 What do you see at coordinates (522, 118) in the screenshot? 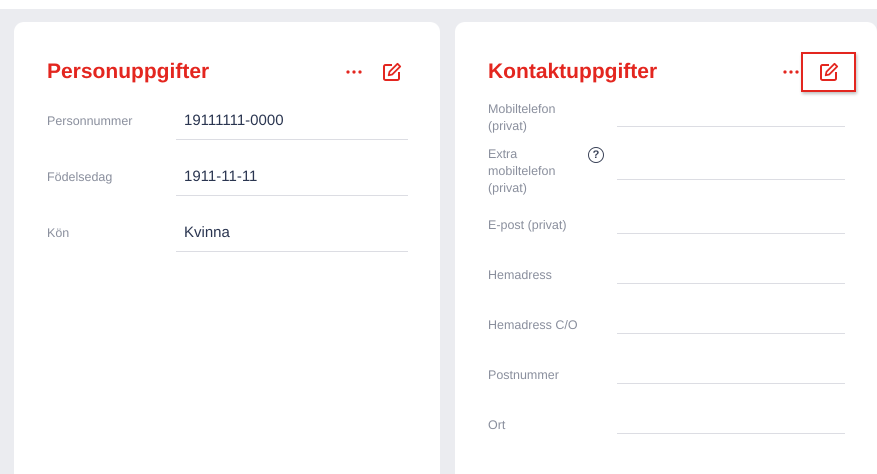
I see `field-label: Mobiltelefon (privat)` at bounding box center [522, 118].